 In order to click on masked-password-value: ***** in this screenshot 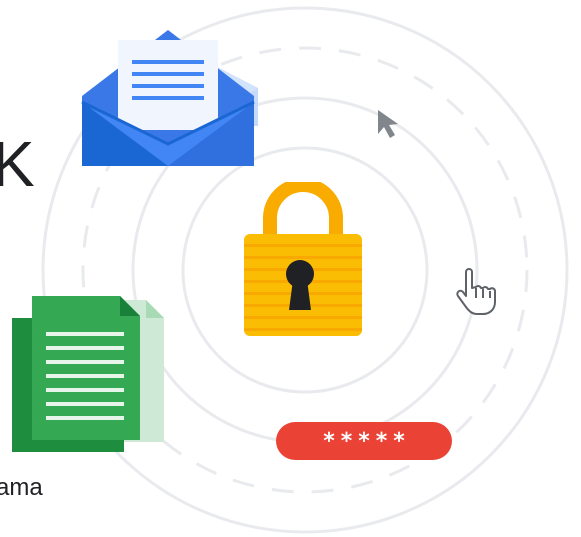, I will do `click(367, 441)`.